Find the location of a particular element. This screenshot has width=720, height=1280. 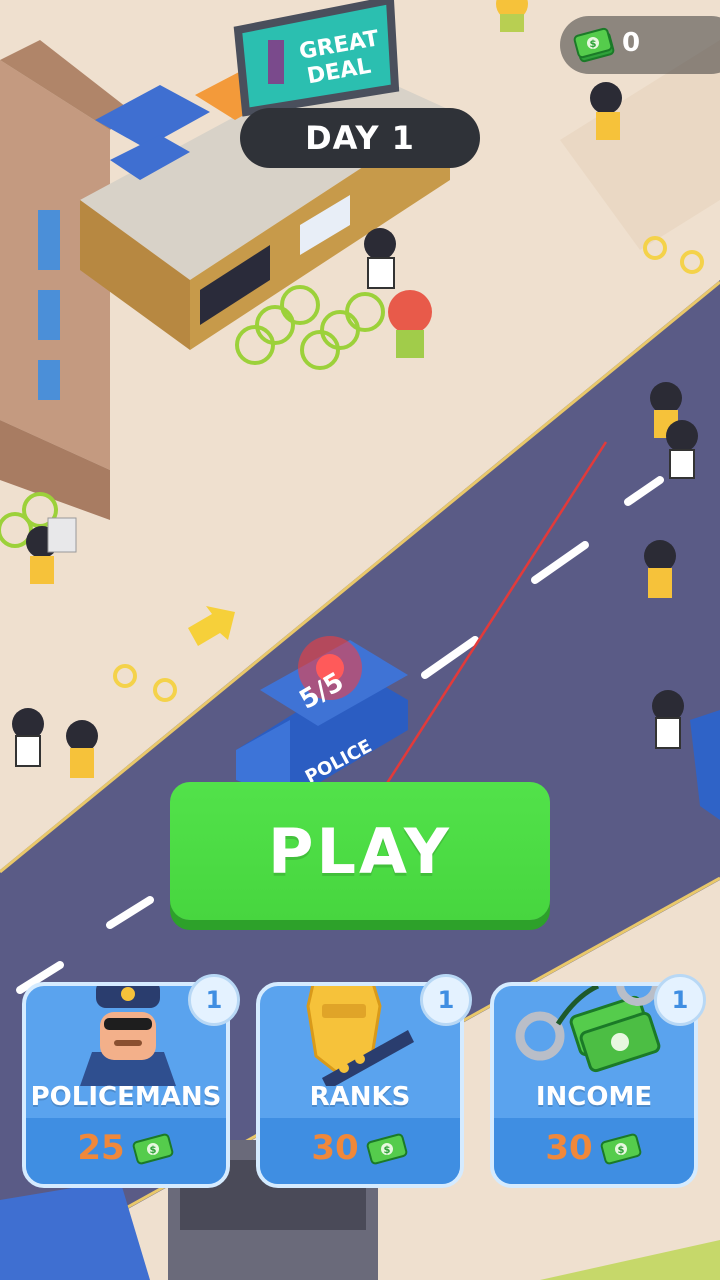

upgrade-price: 25 $ is located at coordinates (126, 1148).